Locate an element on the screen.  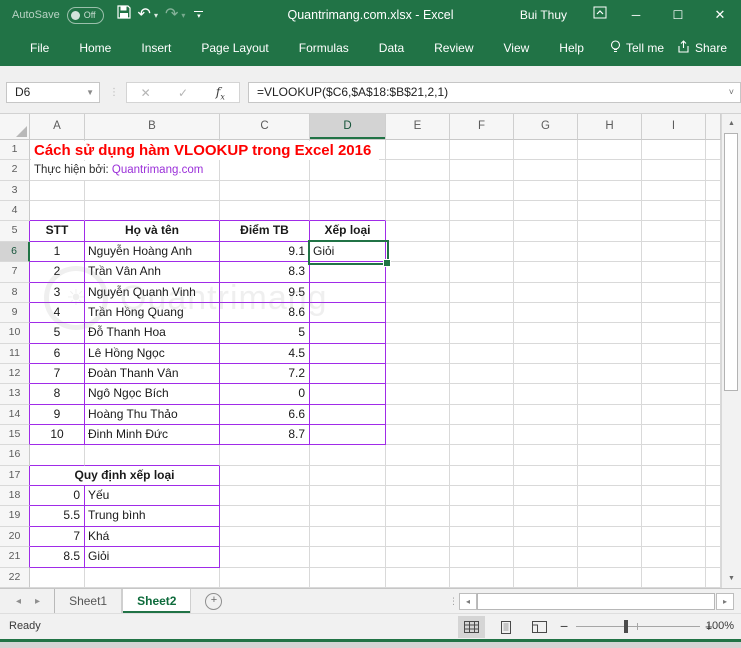
cell-C9: 8.6 is located at coordinates (265, 313).